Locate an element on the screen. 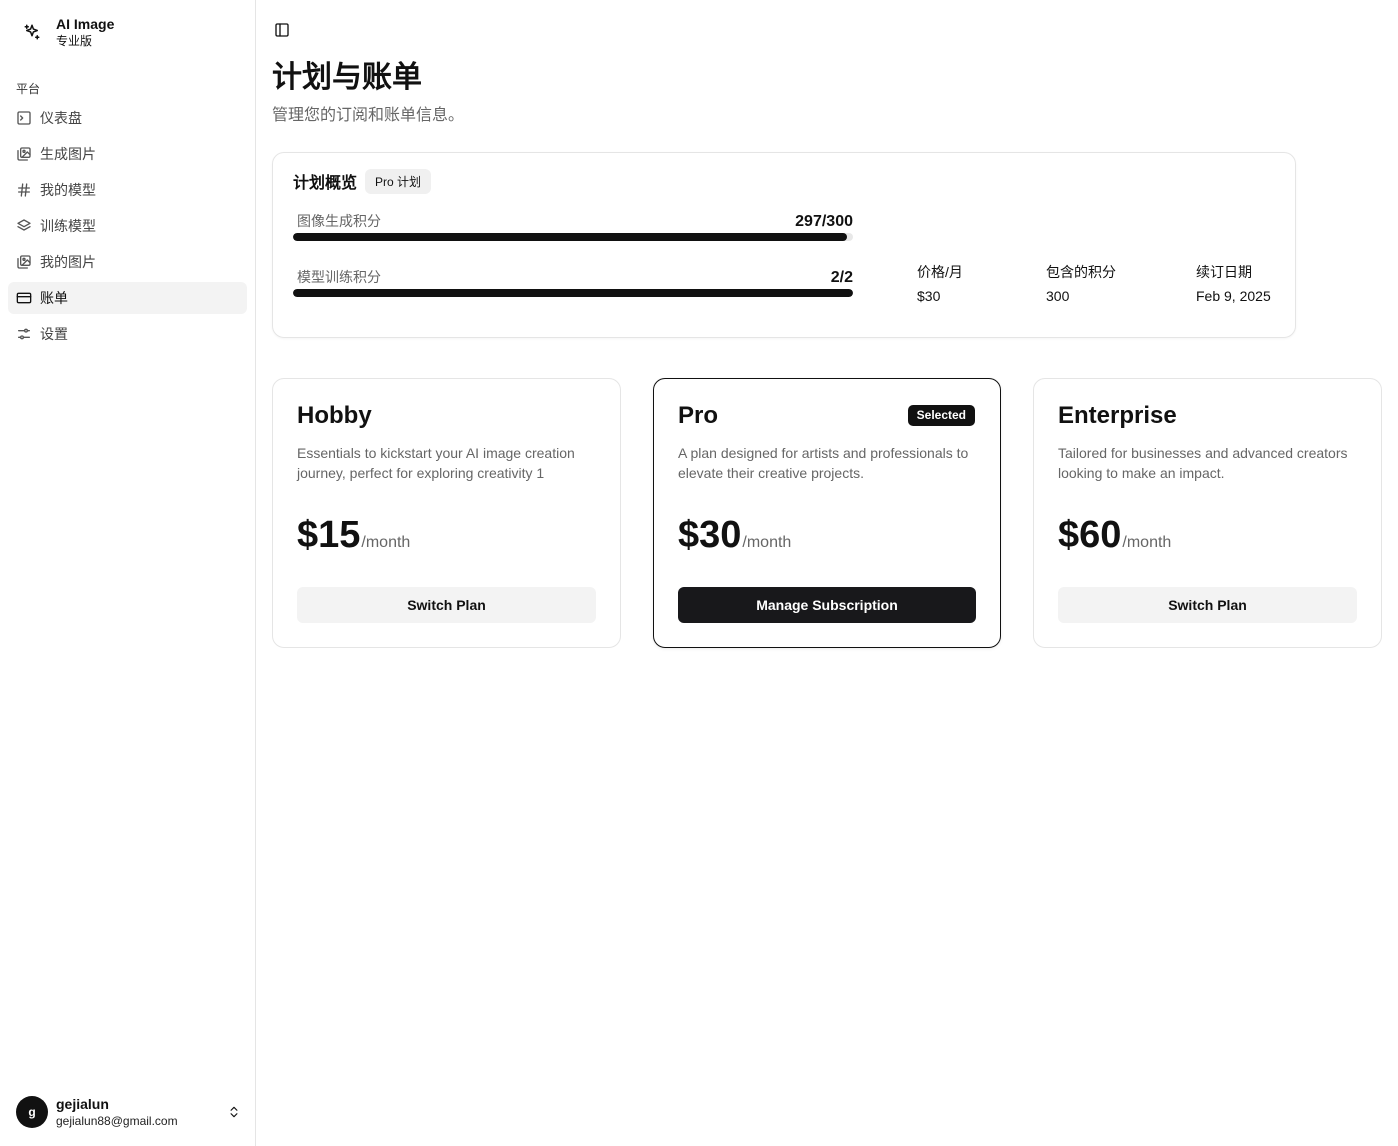 The image size is (1398, 1146). sidebar-item-settings: 设置 is located at coordinates (127, 334).